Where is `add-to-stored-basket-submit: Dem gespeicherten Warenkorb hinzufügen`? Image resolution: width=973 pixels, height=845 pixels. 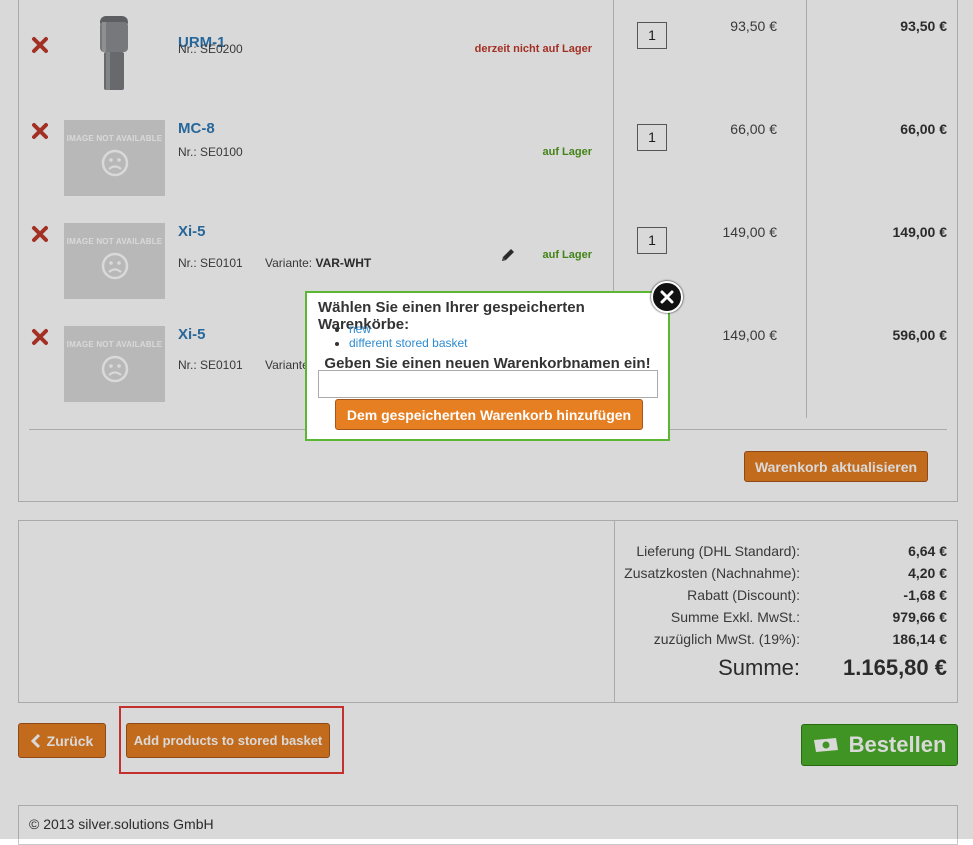 add-to-stored-basket-submit: Dem gespeicherten Warenkorb hinzufügen is located at coordinates (489, 414).